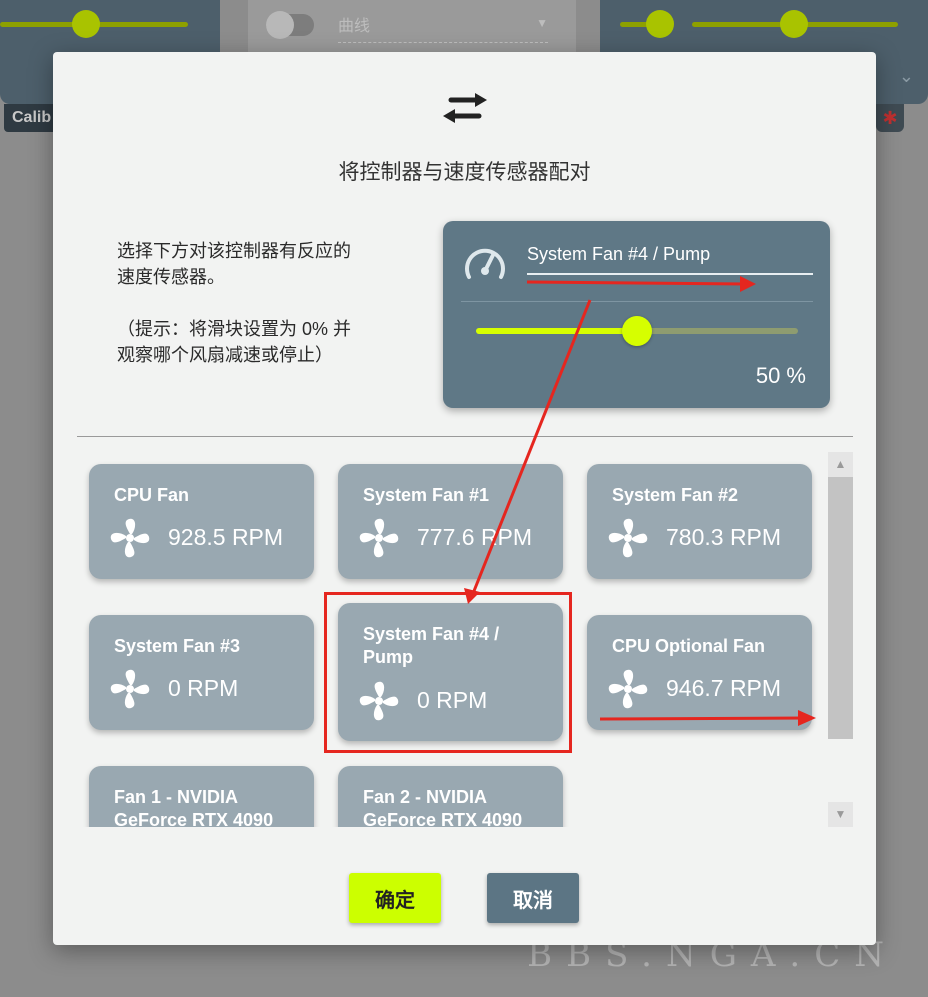 This screenshot has width=928, height=997. I want to click on hint-line: 观察哪个风扇减速或停止）, so click(225, 355).